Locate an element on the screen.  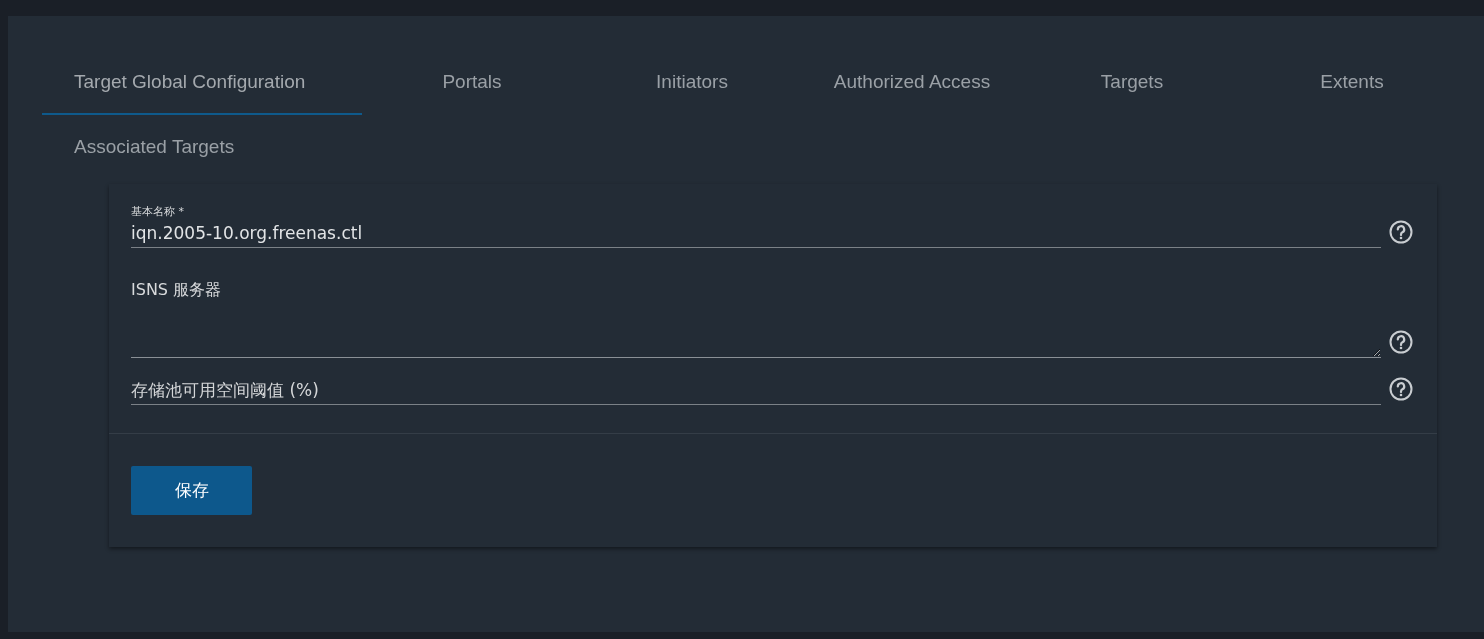
tab: Initiators is located at coordinates (692, 82).